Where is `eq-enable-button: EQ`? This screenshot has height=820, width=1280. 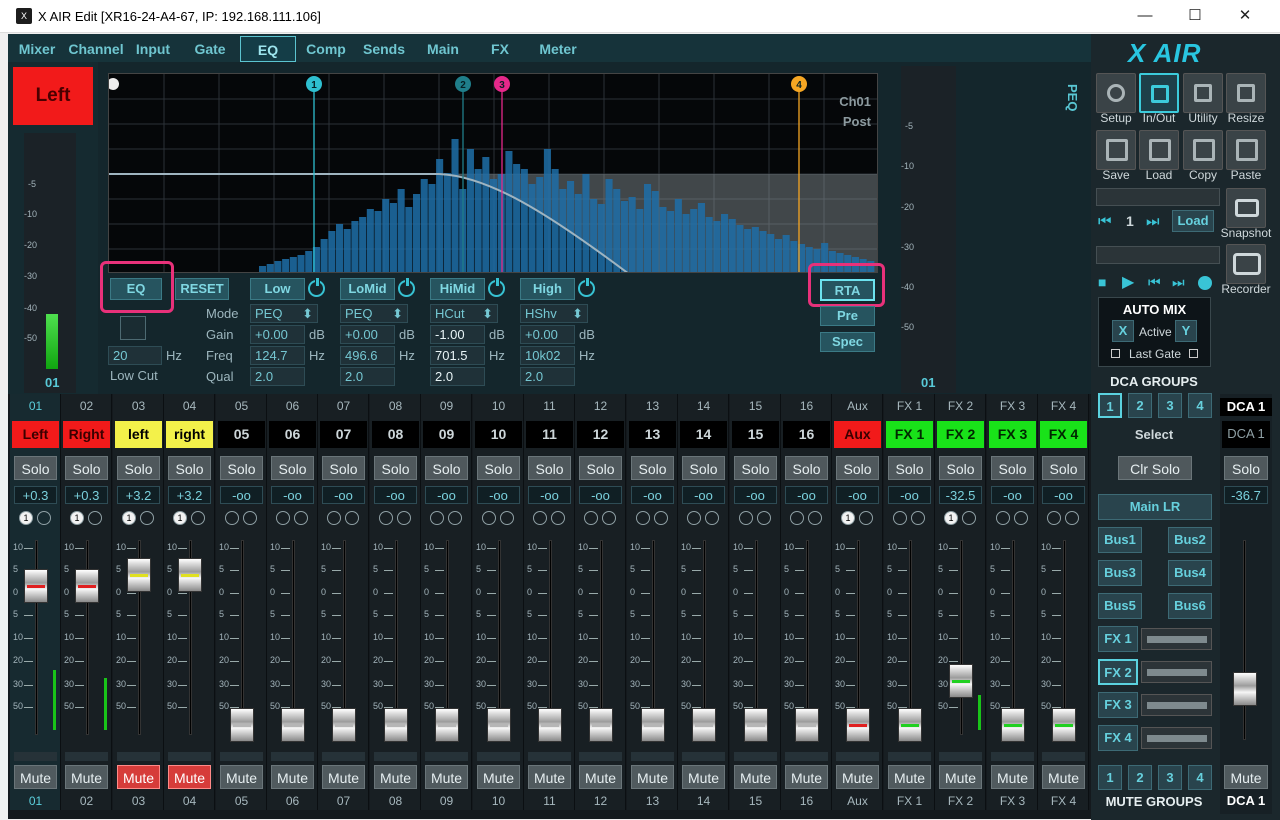 eq-enable-button: EQ is located at coordinates (136, 289).